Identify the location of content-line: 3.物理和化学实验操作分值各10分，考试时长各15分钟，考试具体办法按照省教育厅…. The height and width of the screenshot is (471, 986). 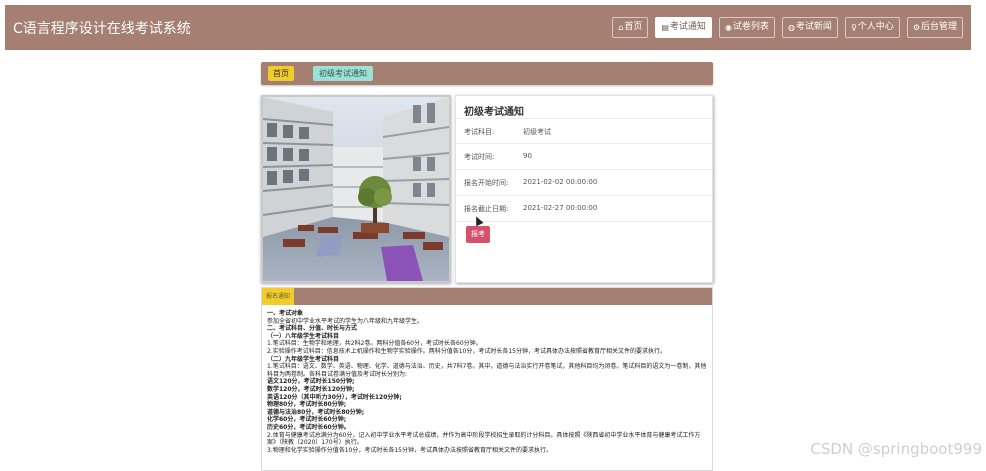
(409, 450).